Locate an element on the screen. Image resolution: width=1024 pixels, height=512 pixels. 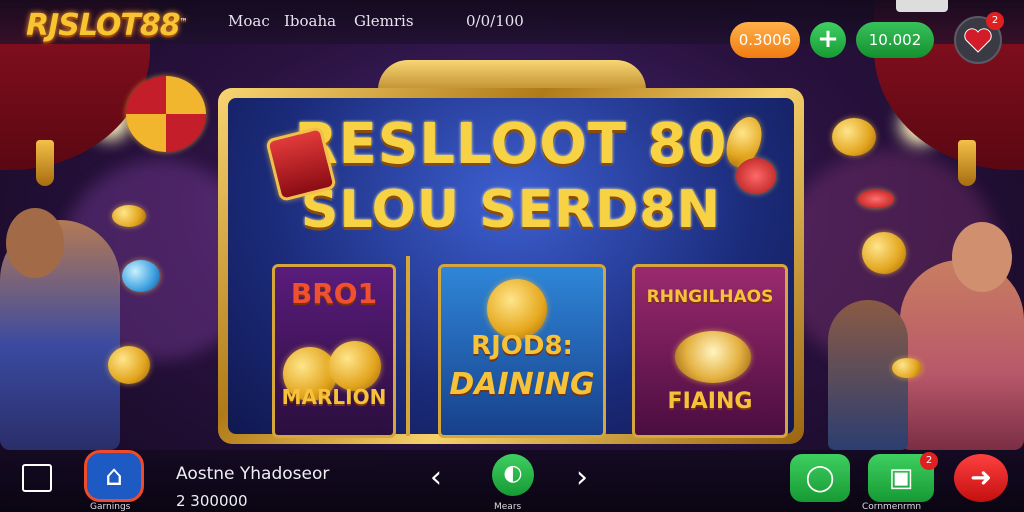
balance-secondary: 10.002 is located at coordinates (895, 40).